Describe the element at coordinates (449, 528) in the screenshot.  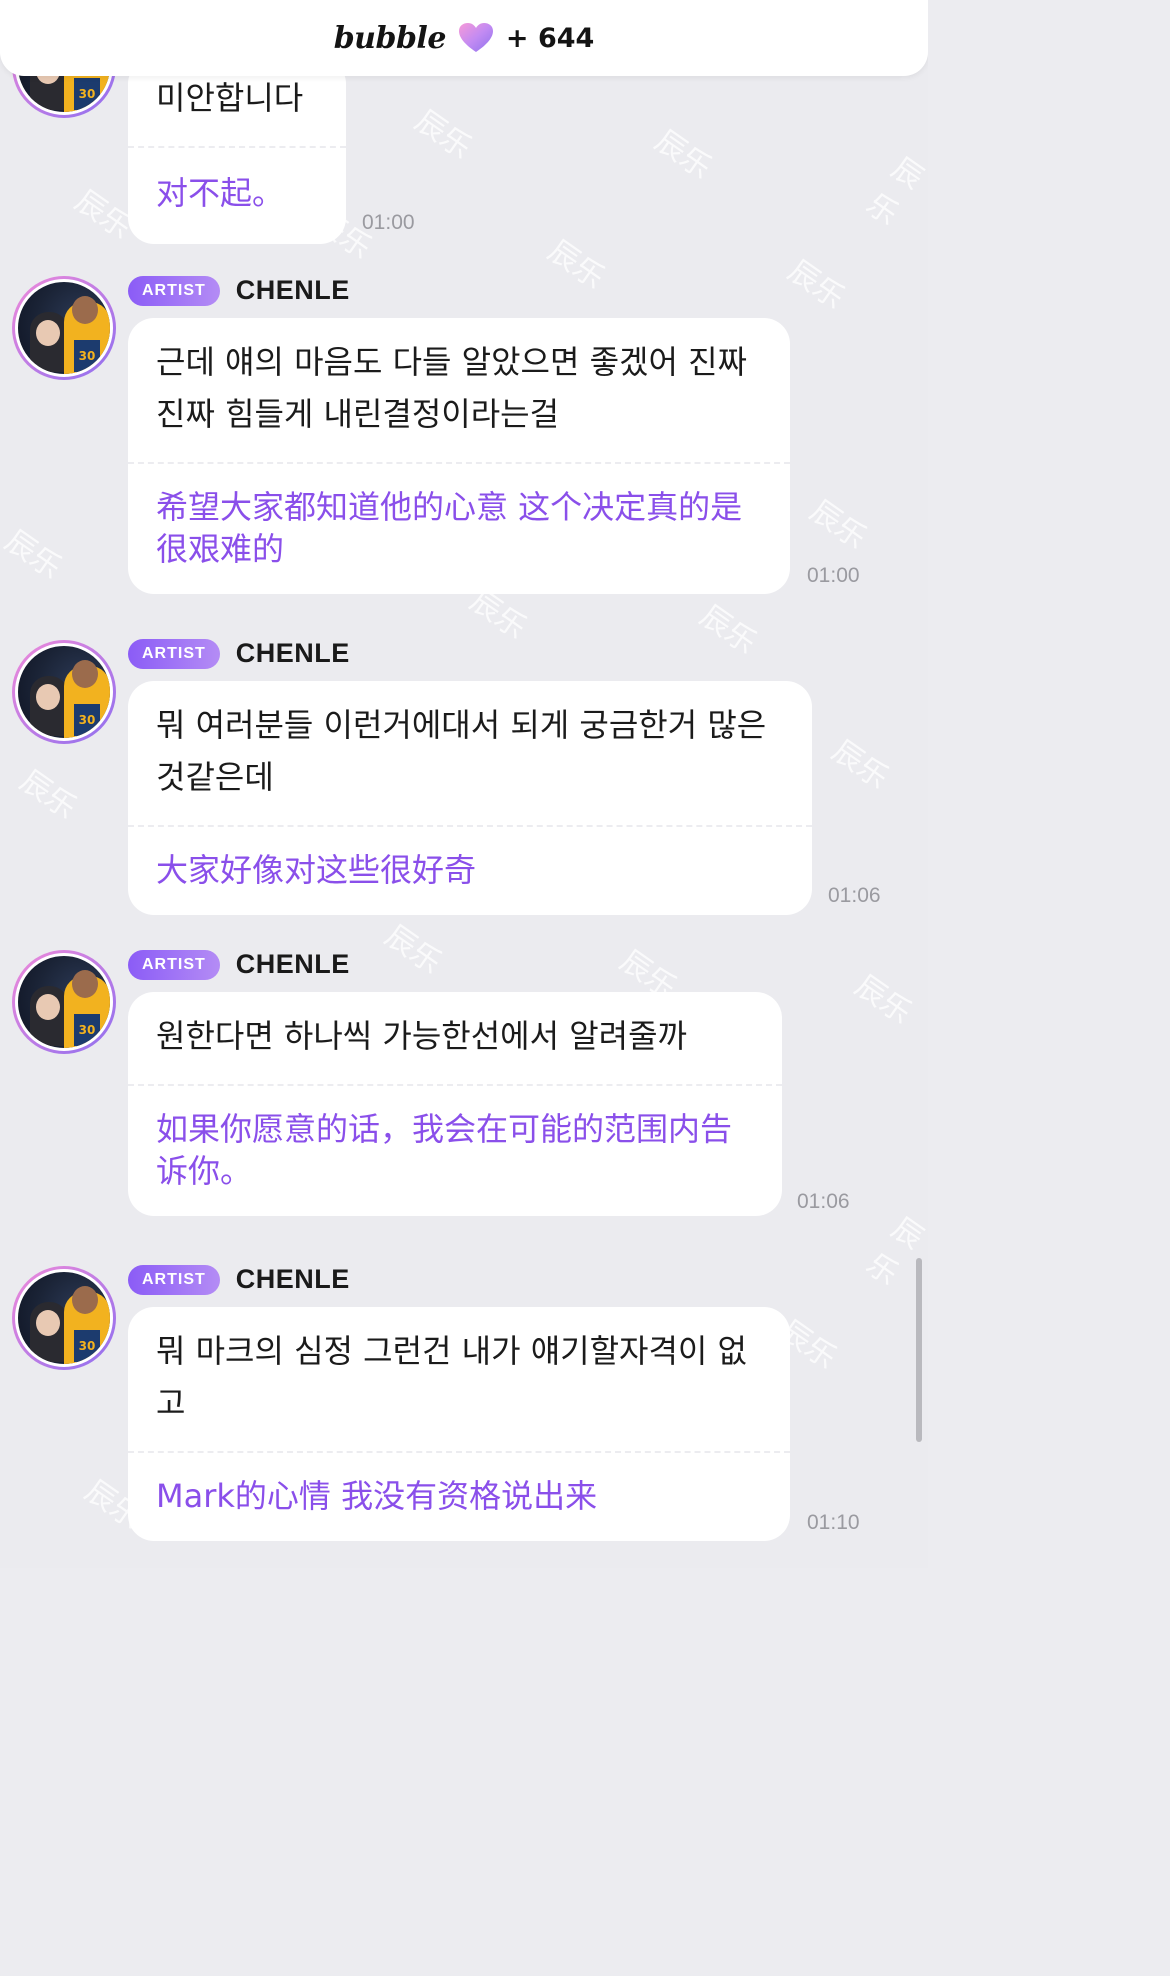
I see `message-chinese: 希望大家都知道他的心意 这个决定真的是很艰难的` at that location.